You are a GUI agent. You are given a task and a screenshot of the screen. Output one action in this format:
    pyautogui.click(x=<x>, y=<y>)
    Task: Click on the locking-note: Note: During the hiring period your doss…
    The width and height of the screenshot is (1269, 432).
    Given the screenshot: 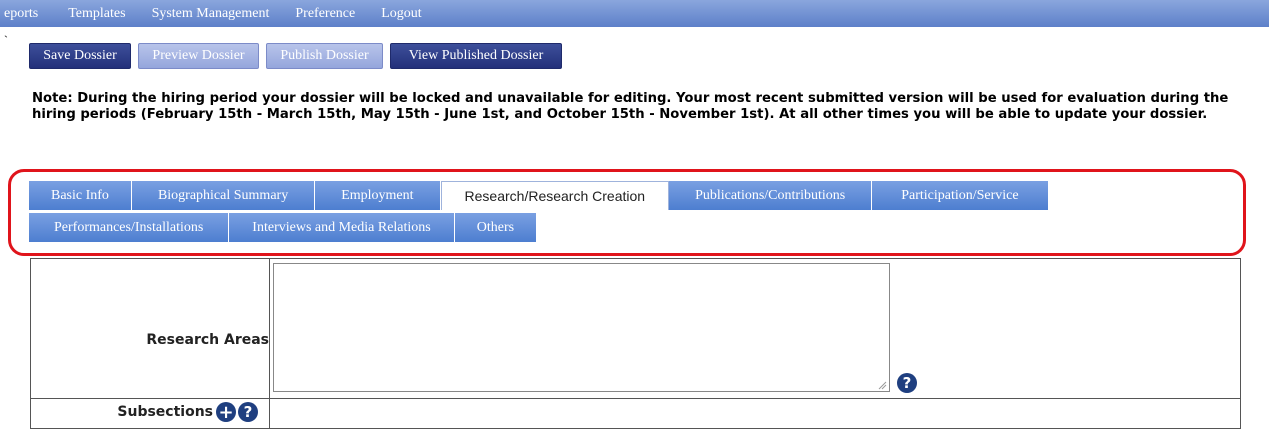 What is the action you would take?
    pyautogui.click(x=630, y=106)
    